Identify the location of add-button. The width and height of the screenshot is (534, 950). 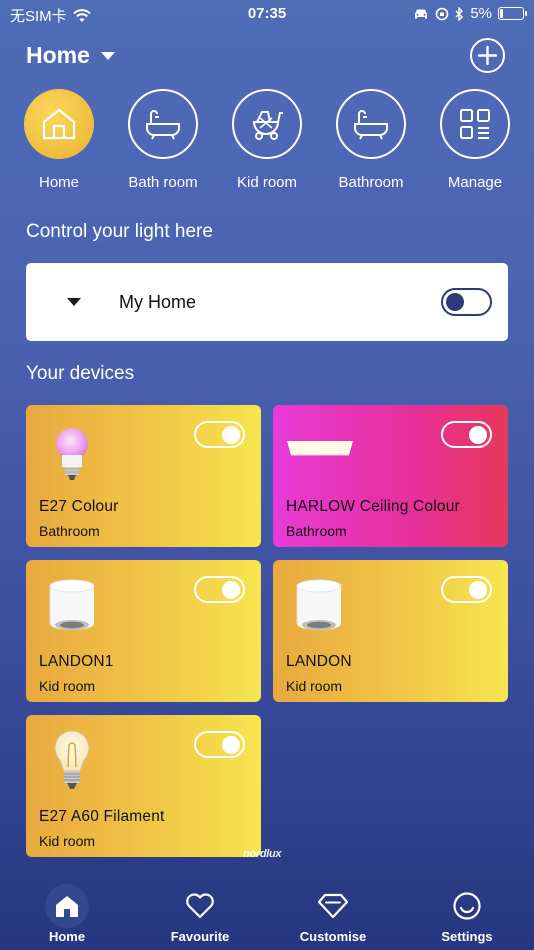
(487, 55).